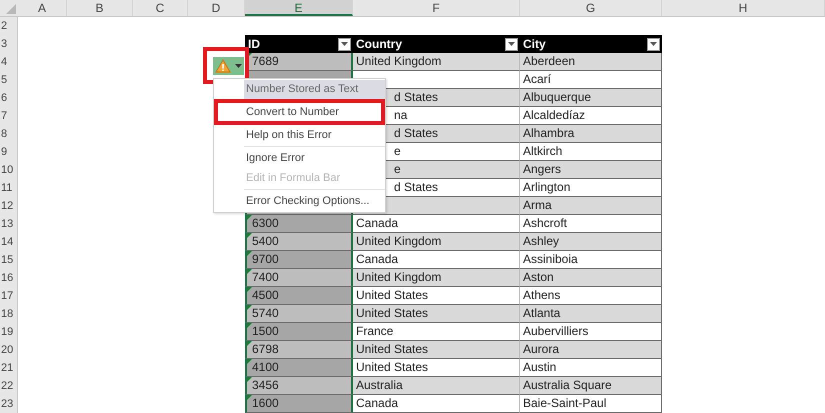  I want to click on column-header: A, so click(42, 8).